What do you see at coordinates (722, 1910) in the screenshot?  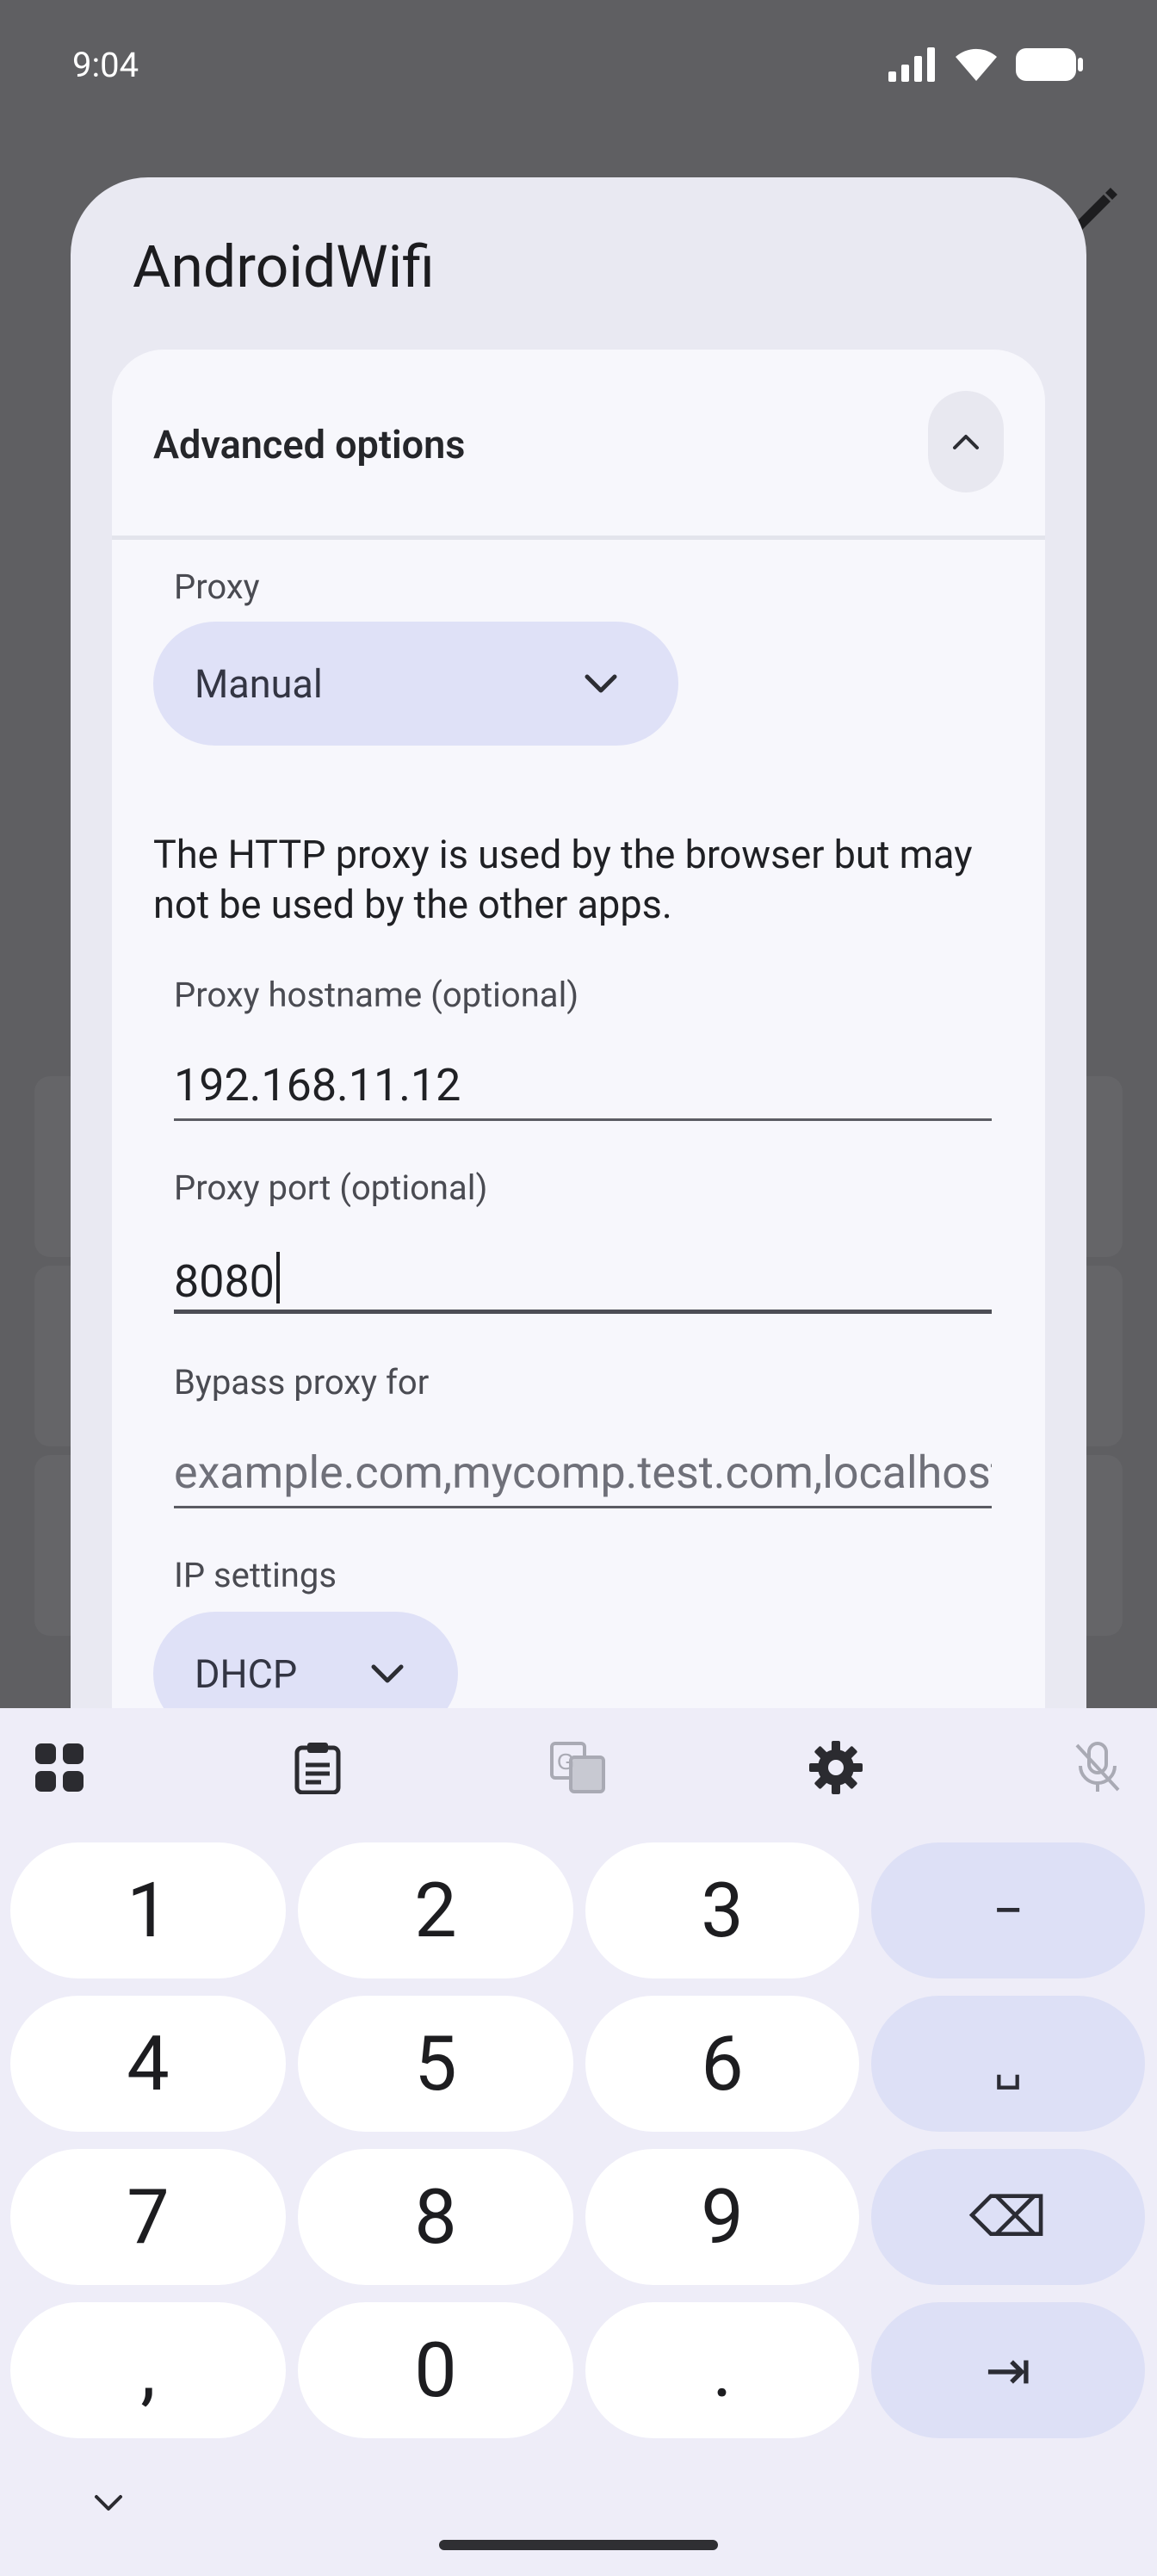 I see `key-3: 3` at bounding box center [722, 1910].